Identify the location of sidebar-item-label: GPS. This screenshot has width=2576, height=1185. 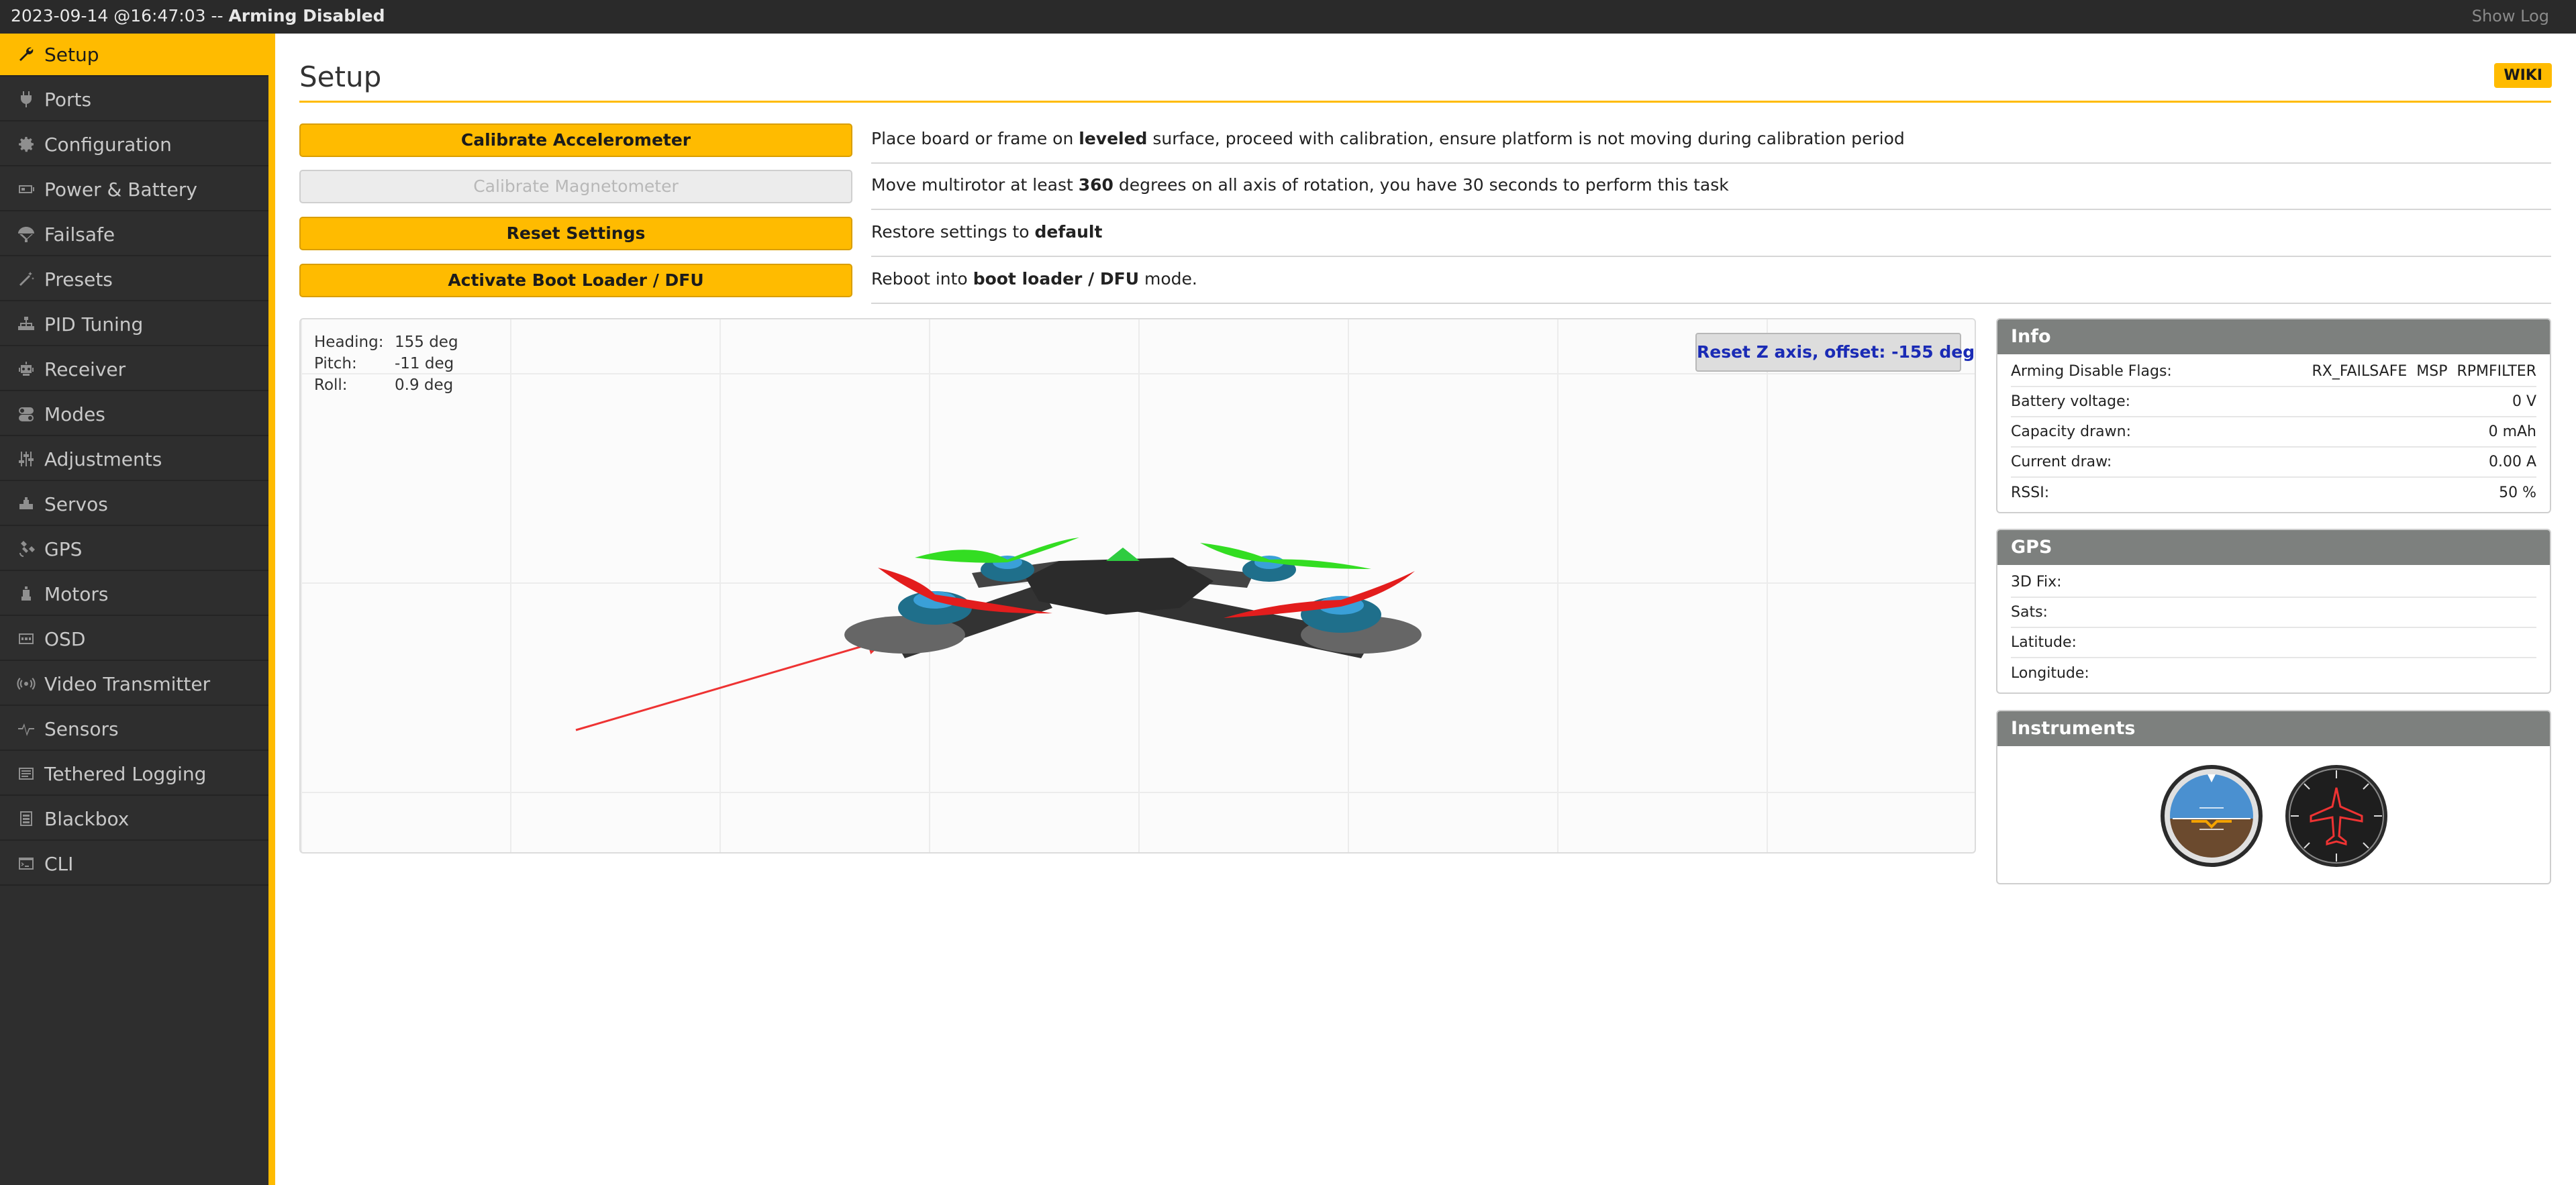
(63, 548).